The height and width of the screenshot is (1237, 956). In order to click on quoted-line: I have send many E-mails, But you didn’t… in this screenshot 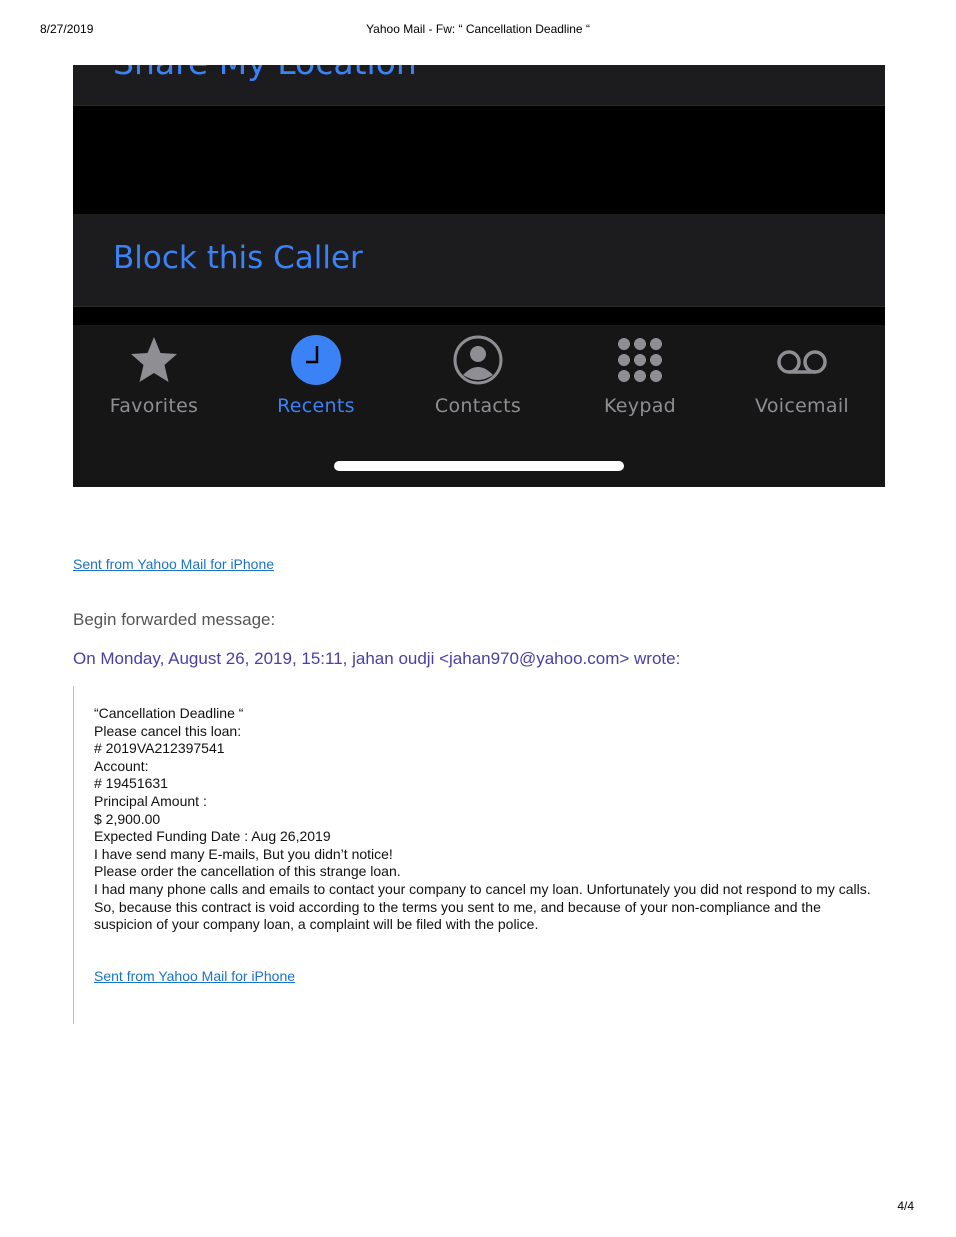, I will do `click(243, 853)`.